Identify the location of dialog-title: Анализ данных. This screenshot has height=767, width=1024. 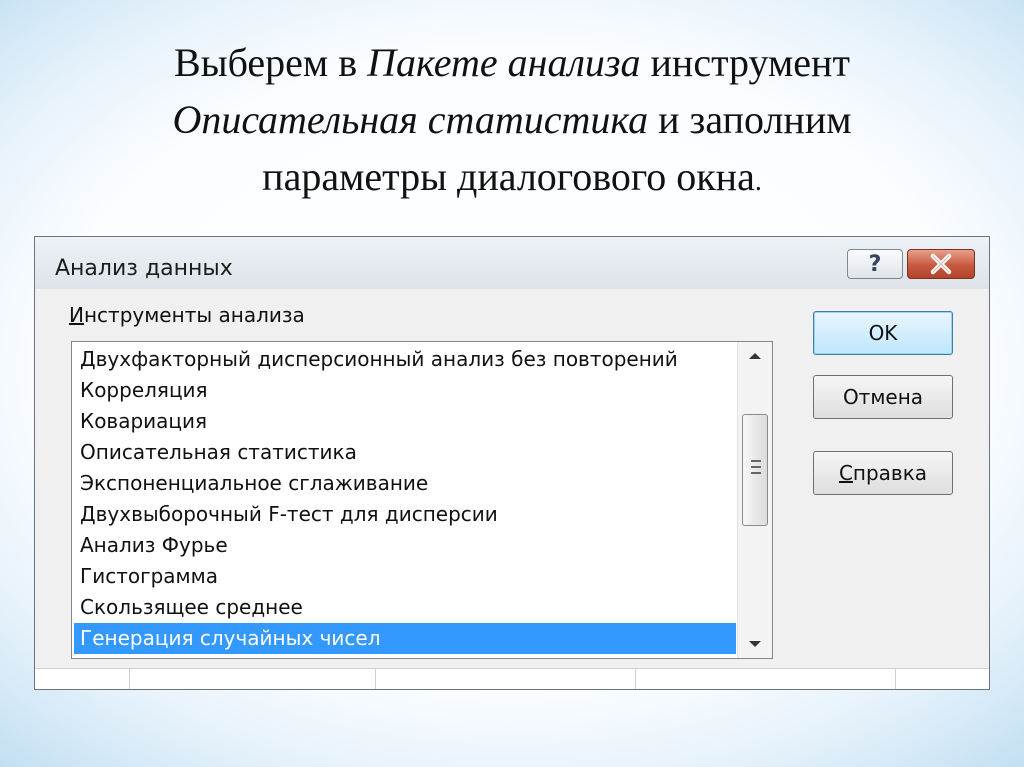
(144, 268).